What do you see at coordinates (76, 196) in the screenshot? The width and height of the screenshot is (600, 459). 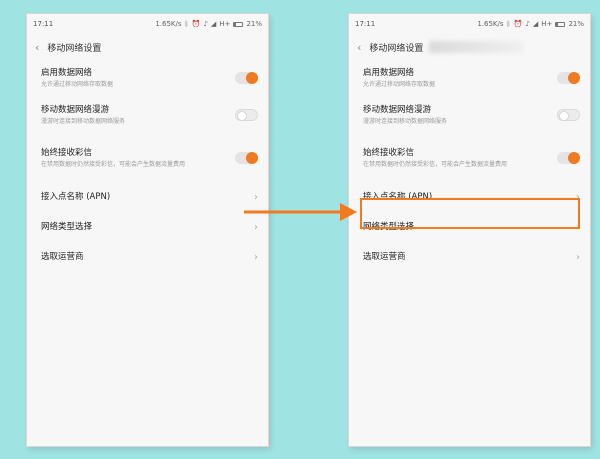 I see `setting-title: 接入点名称 (APN)` at bounding box center [76, 196].